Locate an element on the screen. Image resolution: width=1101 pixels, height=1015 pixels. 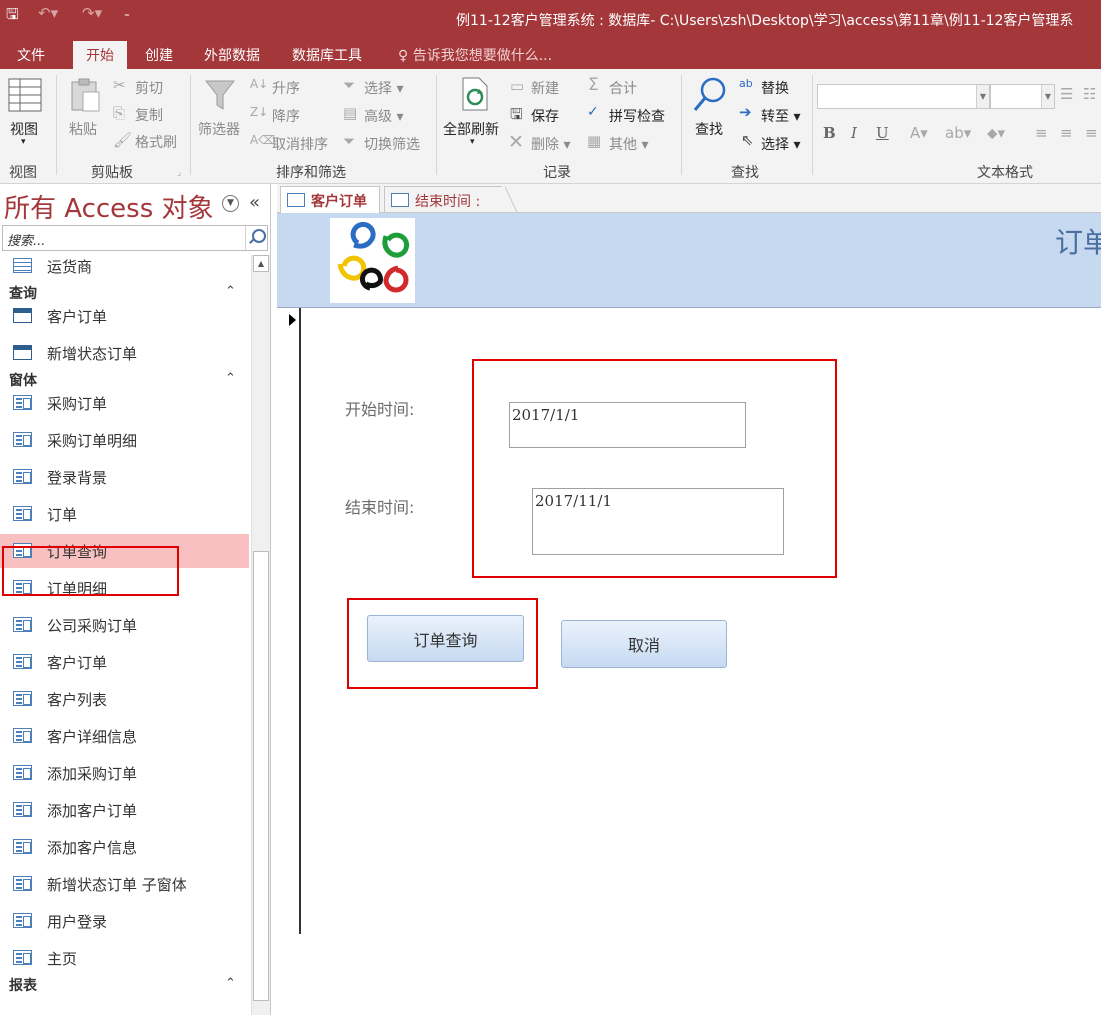
italic-button: I is located at coordinates (854, 133).